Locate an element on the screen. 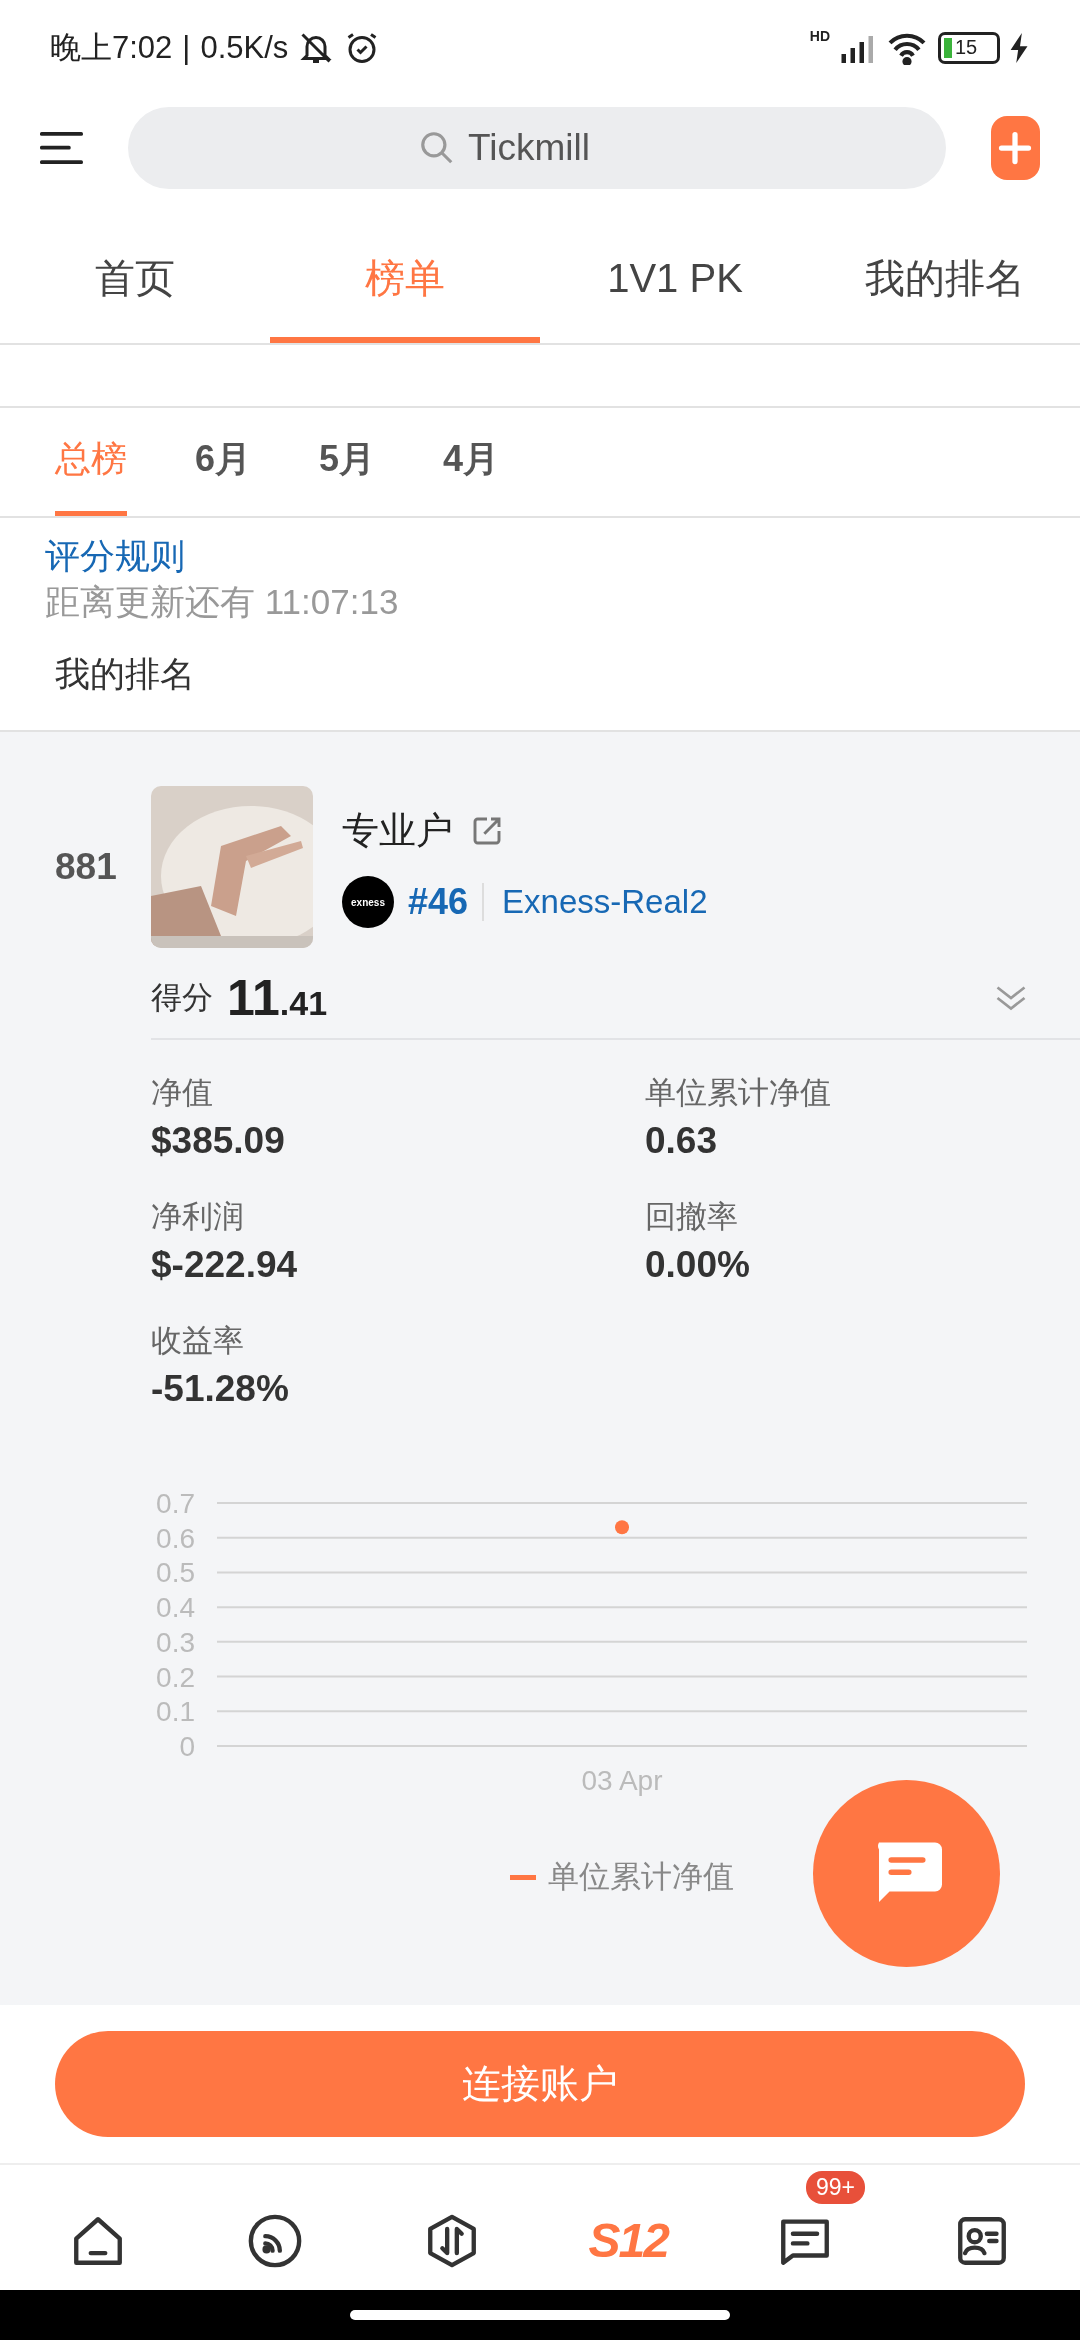  nav-tab: 1V1 PK is located at coordinates (675, 271).